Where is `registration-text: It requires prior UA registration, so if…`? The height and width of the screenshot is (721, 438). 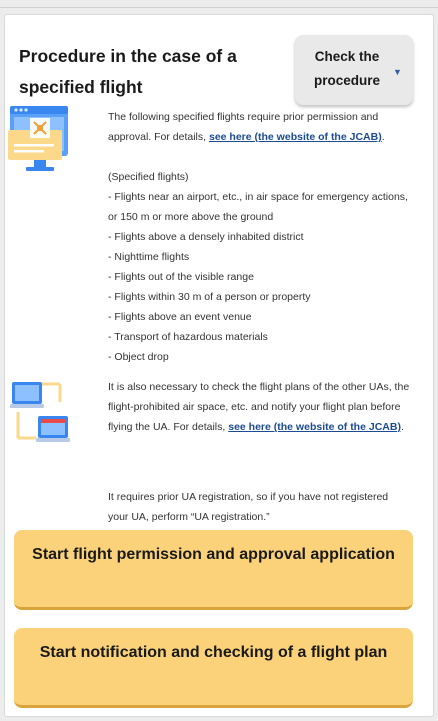
registration-text: It requires prior UA registration, so if… is located at coordinates (248, 507).